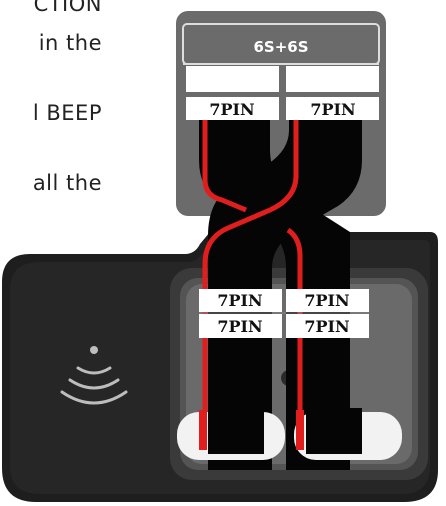 Image resolution: width=446 pixels, height=506 pixels. Describe the element at coordinates (239, 326) in the screenshot. I see `bottom-pin-label-r2-left: 7PIN` at that location.